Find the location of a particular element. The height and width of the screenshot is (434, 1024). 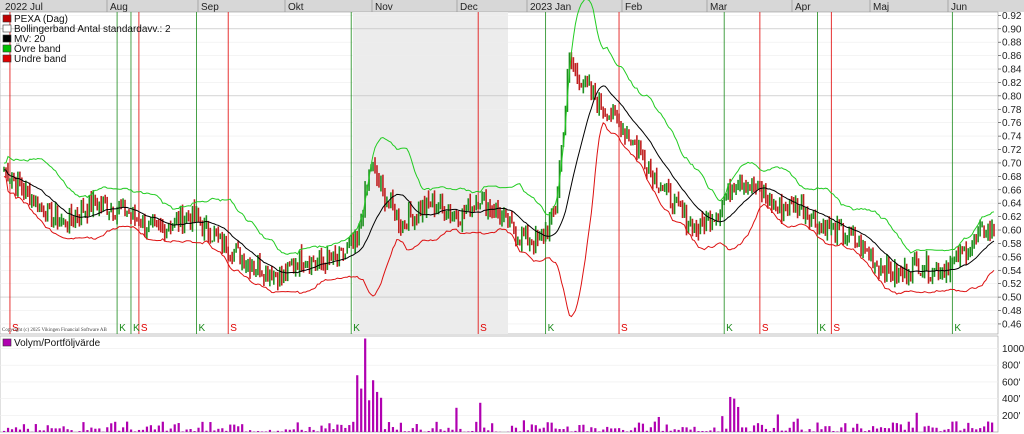

month-label: 2023 Jan is located at coordinates (550, 7).